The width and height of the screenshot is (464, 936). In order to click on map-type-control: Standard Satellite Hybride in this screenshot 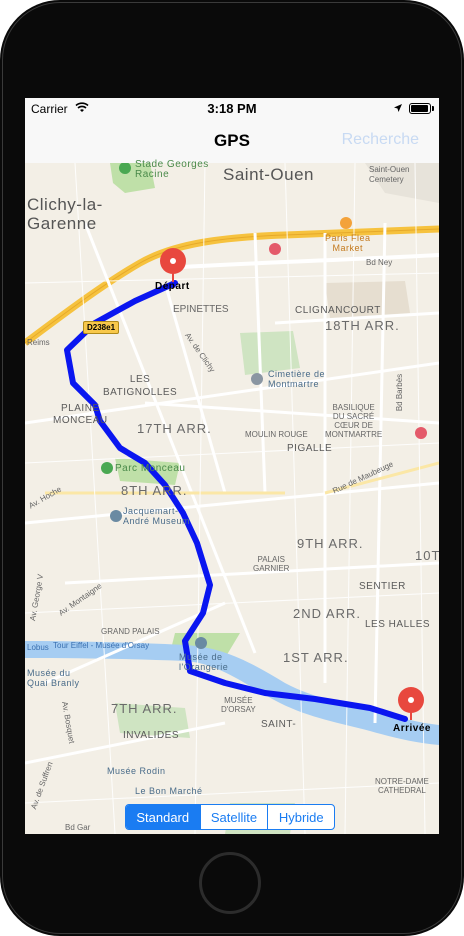, I will do `click(230, 817)`.